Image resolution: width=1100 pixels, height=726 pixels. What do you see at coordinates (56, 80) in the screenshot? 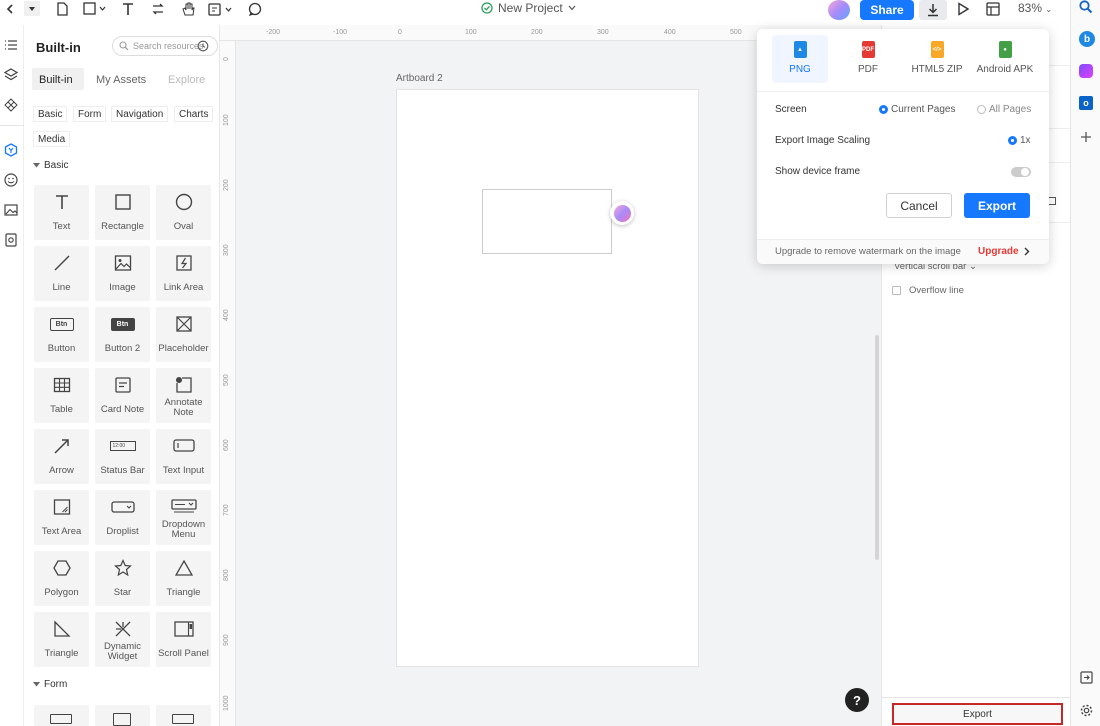
I see `tab-built-in: Built-in` at bounding box center [56, 80].